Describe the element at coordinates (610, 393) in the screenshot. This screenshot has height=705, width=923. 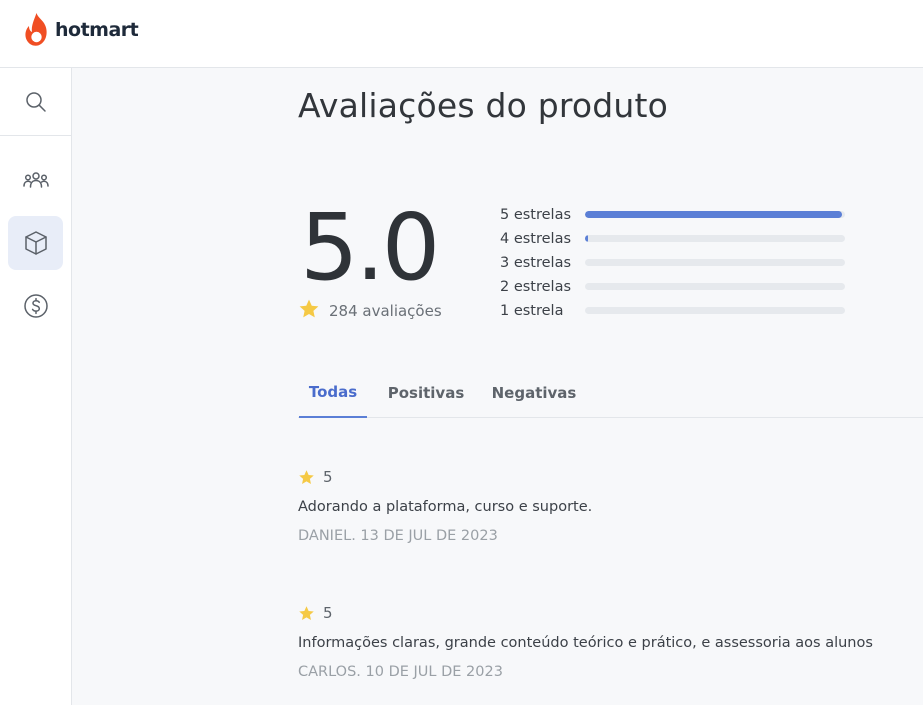
I see `review-filter-tabs: Todas Positivas Negativas` at that location.